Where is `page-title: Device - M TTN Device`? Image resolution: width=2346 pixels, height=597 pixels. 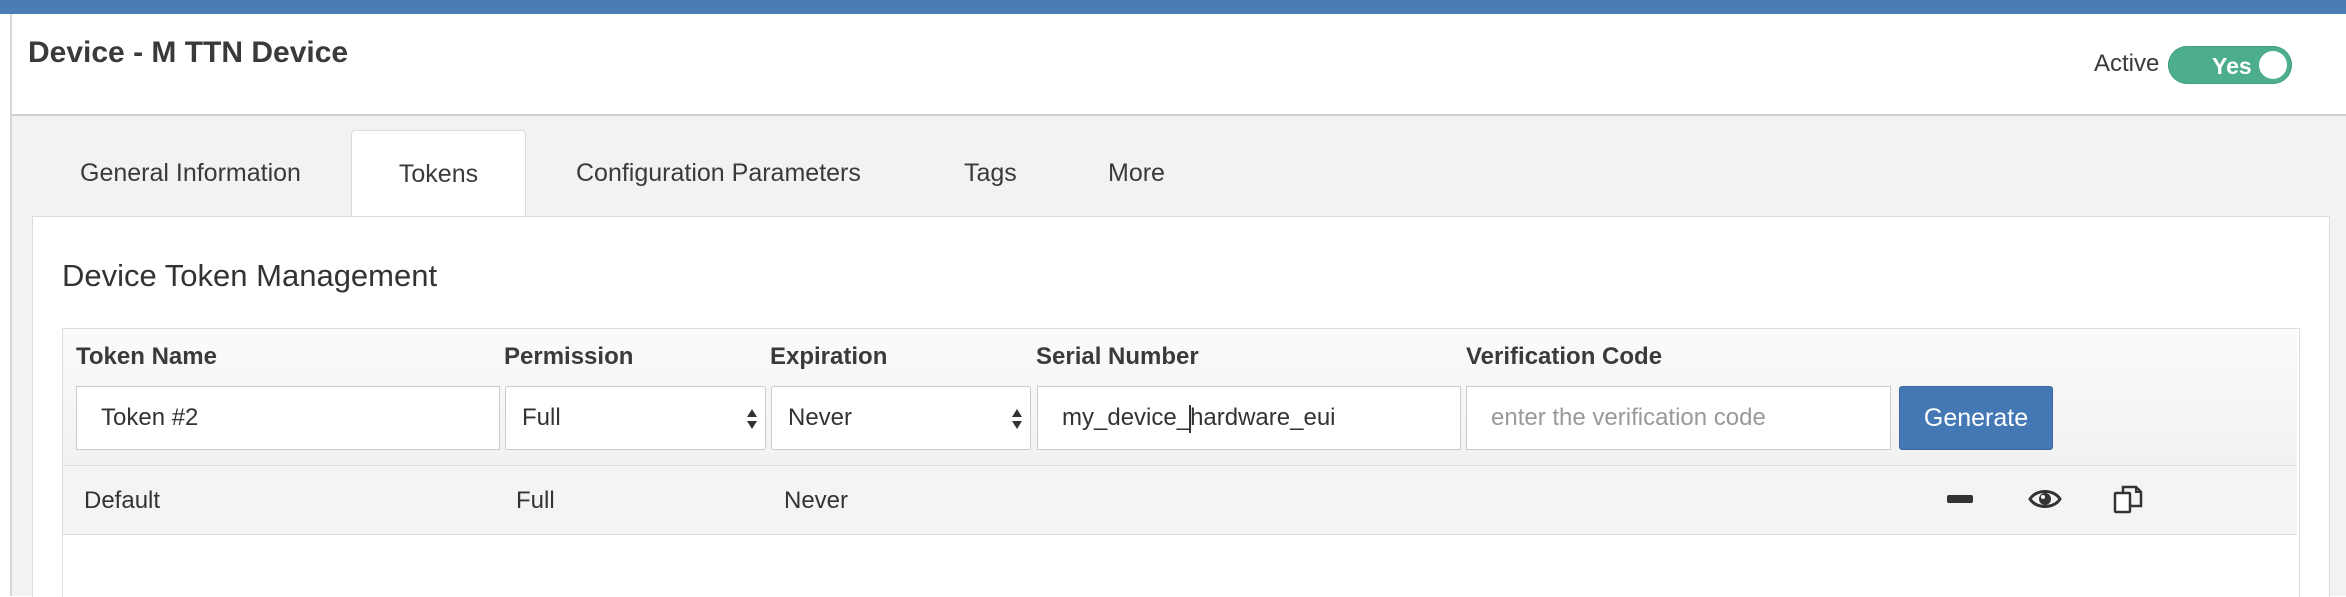
page-title: Device - M TTN Device is located at coordinates (188, 52).